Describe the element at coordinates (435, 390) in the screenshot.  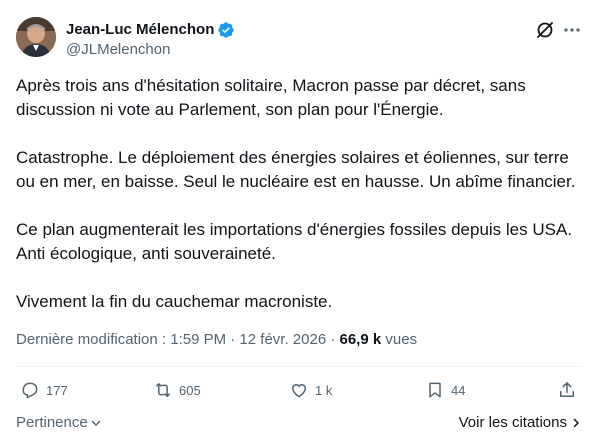
I see `bookmark-icon` at that location.